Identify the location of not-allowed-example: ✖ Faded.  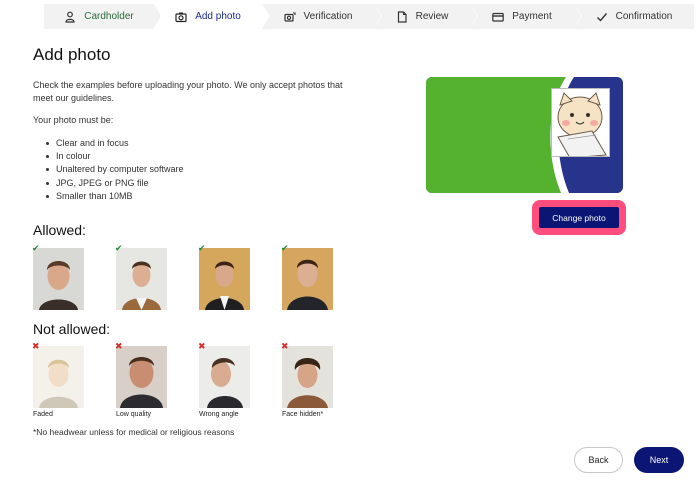
(58, 379).